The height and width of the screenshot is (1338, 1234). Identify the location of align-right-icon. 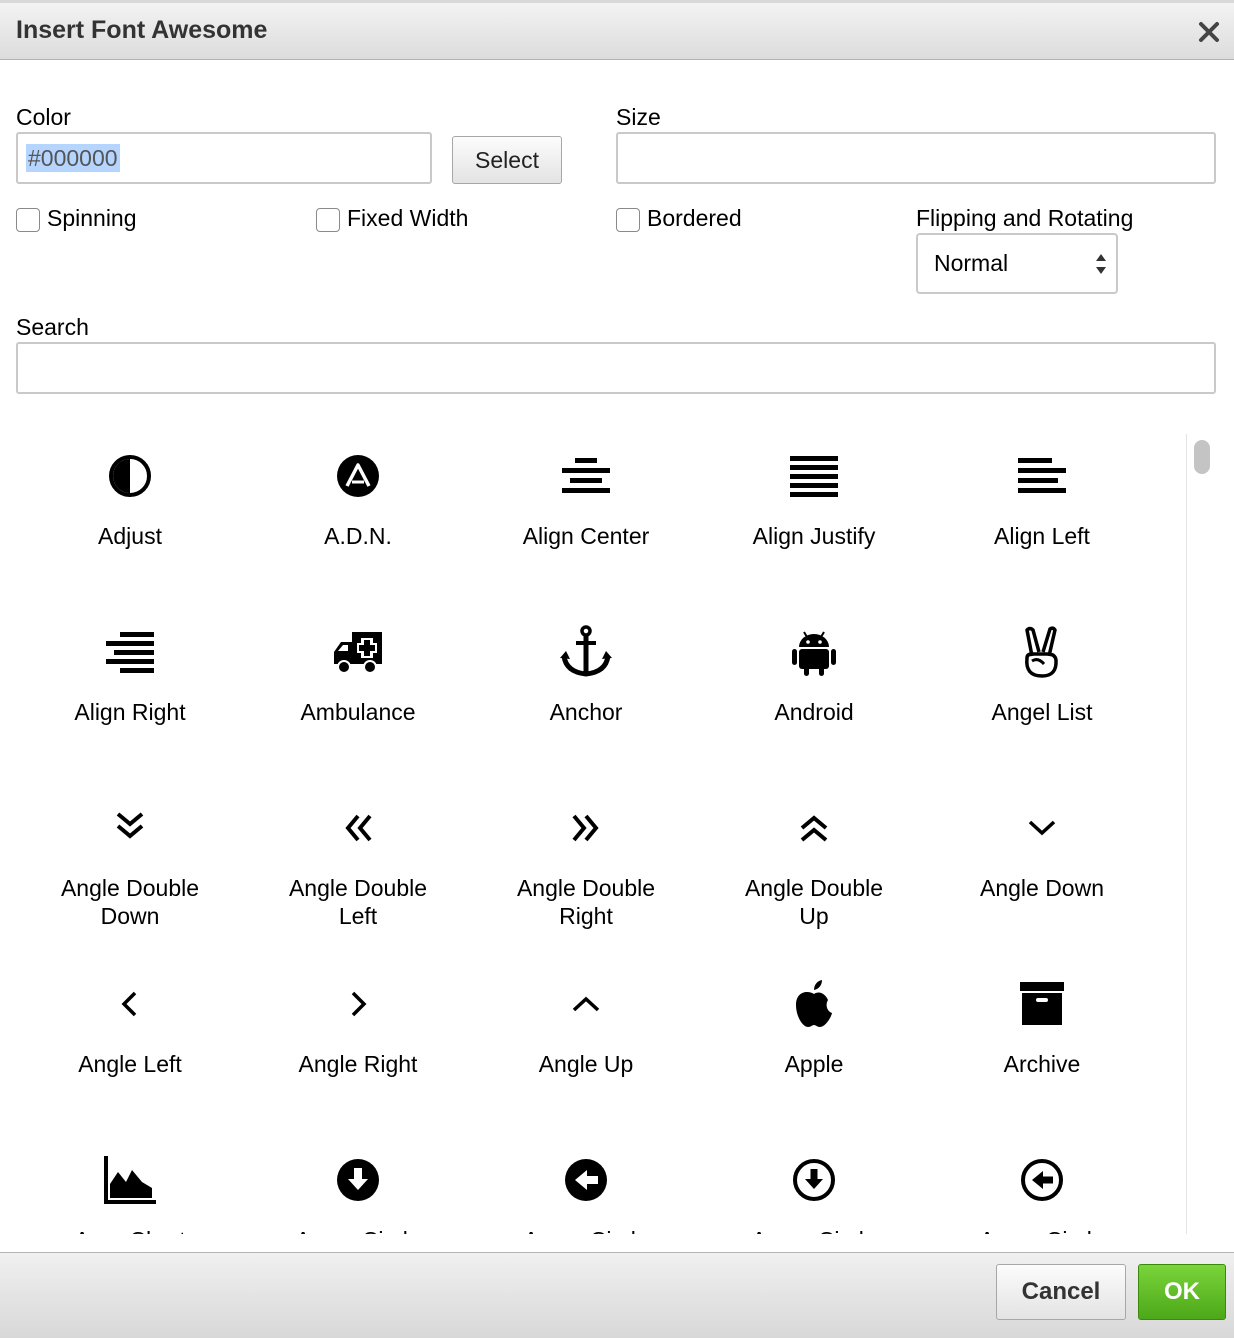
(130, 652).